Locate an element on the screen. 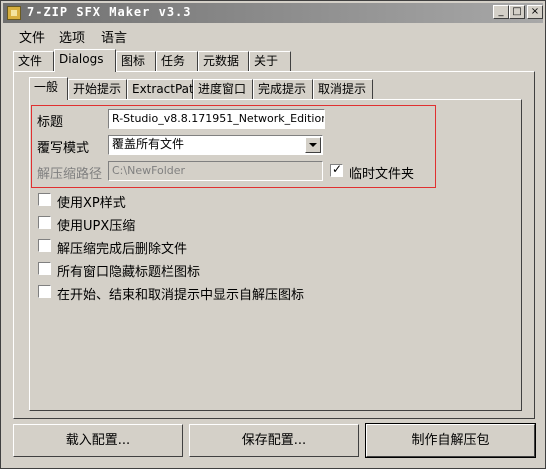 This screenshot has height=469, width=546. overwrite-mode-label: 覆写模式 is located at coordinates (63, 148).